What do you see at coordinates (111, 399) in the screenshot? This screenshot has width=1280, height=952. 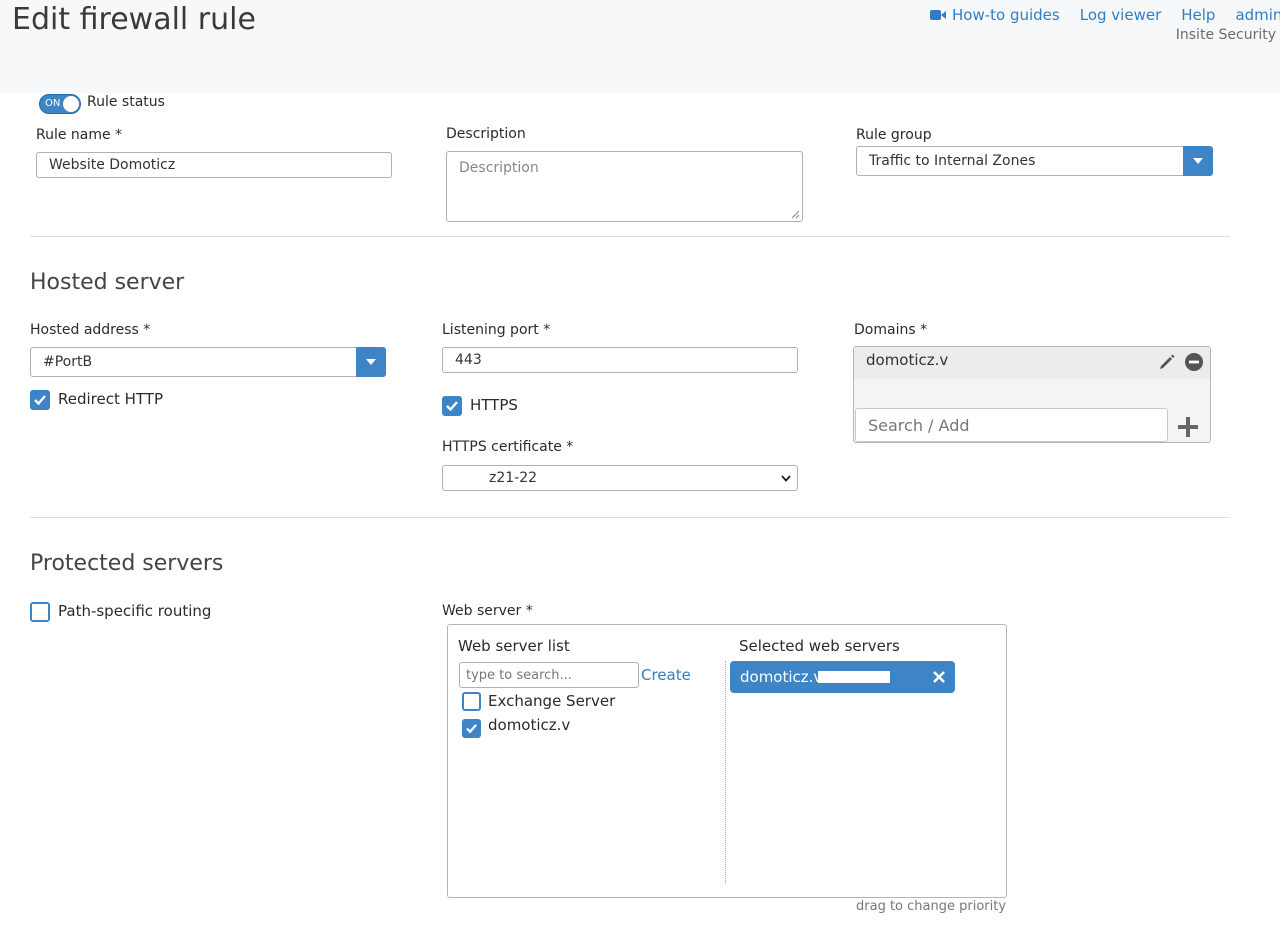 I see `redirect-http-label: Redirect HTTP` at bounding box center [111, 399].